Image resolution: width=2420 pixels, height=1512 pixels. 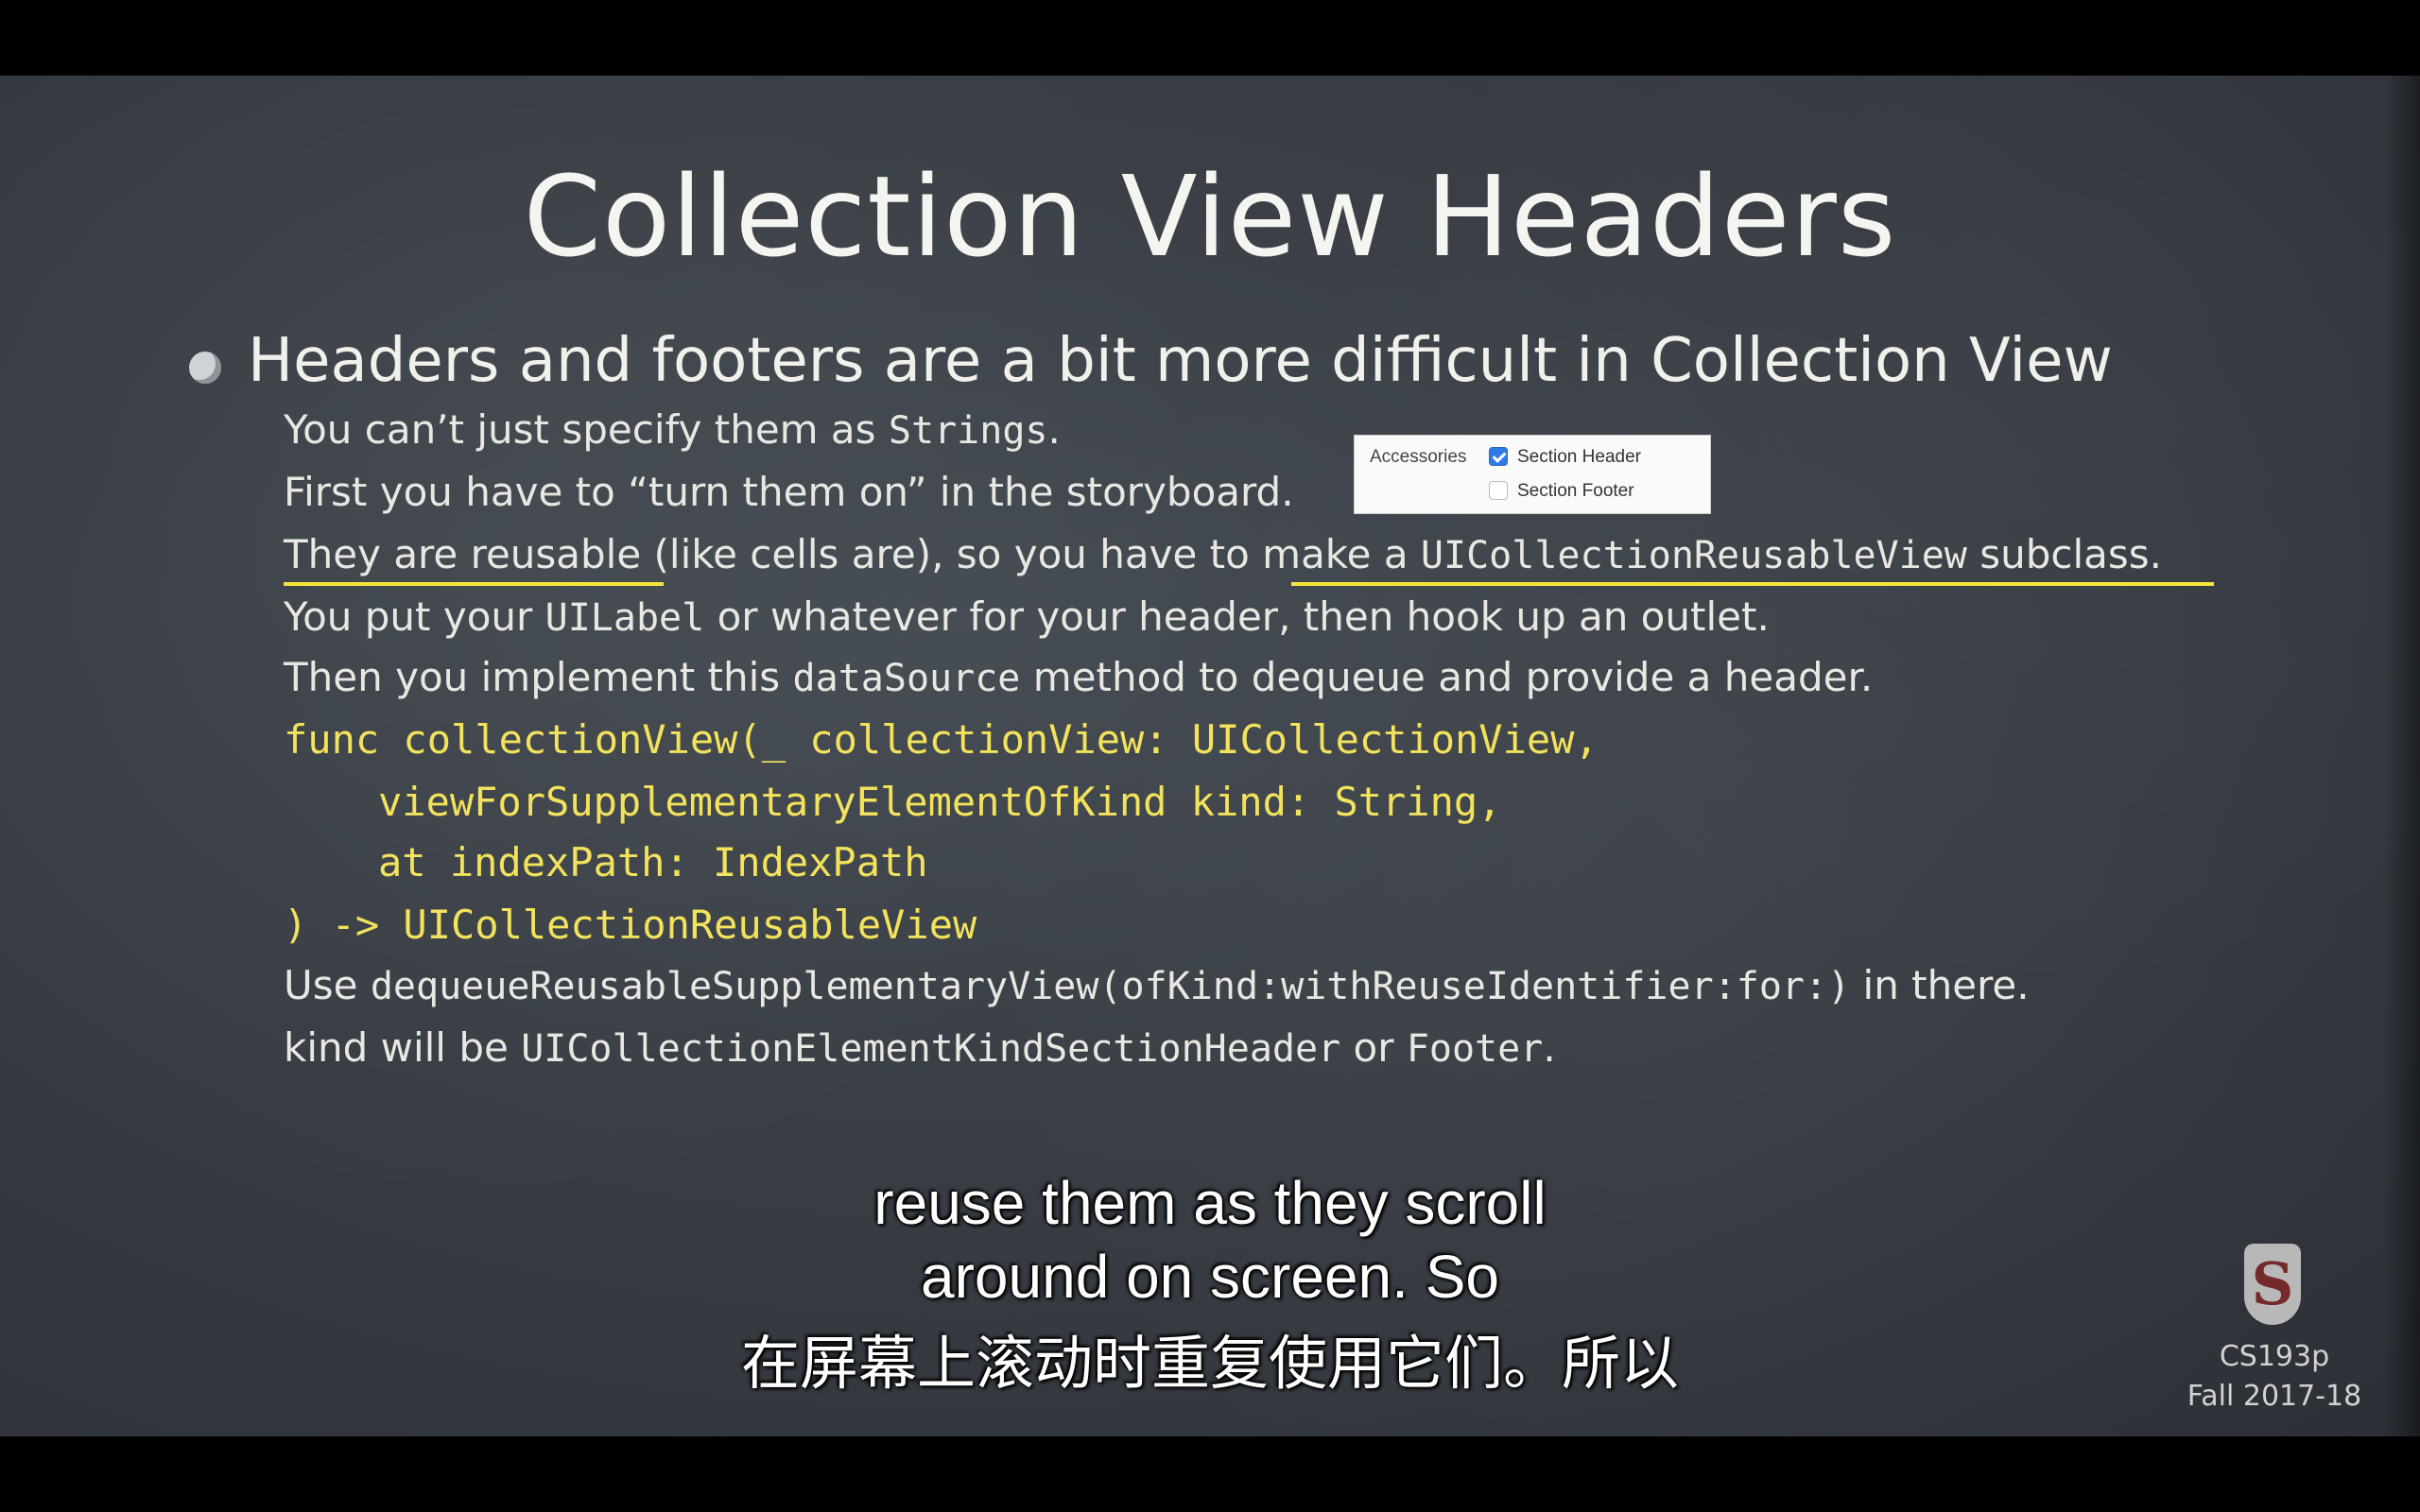 I want to click on line-text: You can’t just specify them as, so click(x=586, y=429).